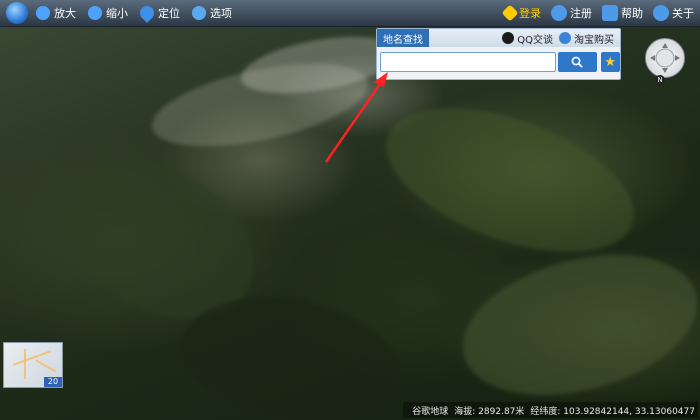  Describe the element at coordinates (430, 411) in the screenshot. I see `imagery-source: 谷歌地球` at that location.